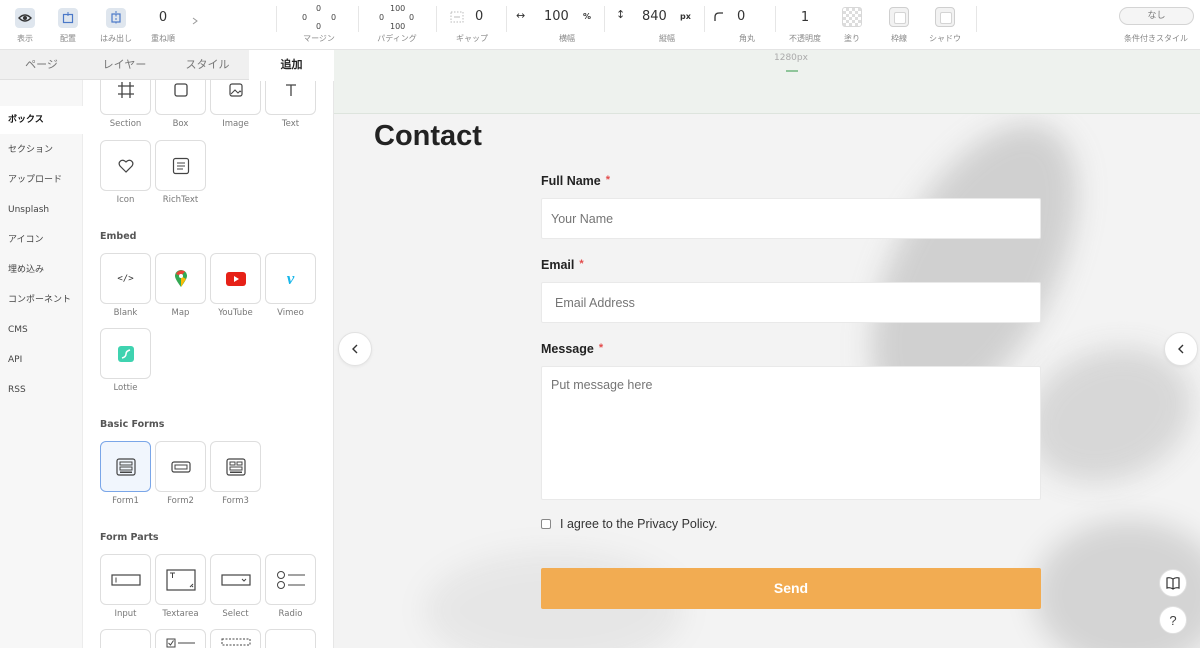 Image resolution: width=1200 pixels, height=648 pixels. What do you see at coordinates (319, 25) in the screenshot?
I see `margin-control: 0 0 0 0 マージン` at bounding box center [319, 25].